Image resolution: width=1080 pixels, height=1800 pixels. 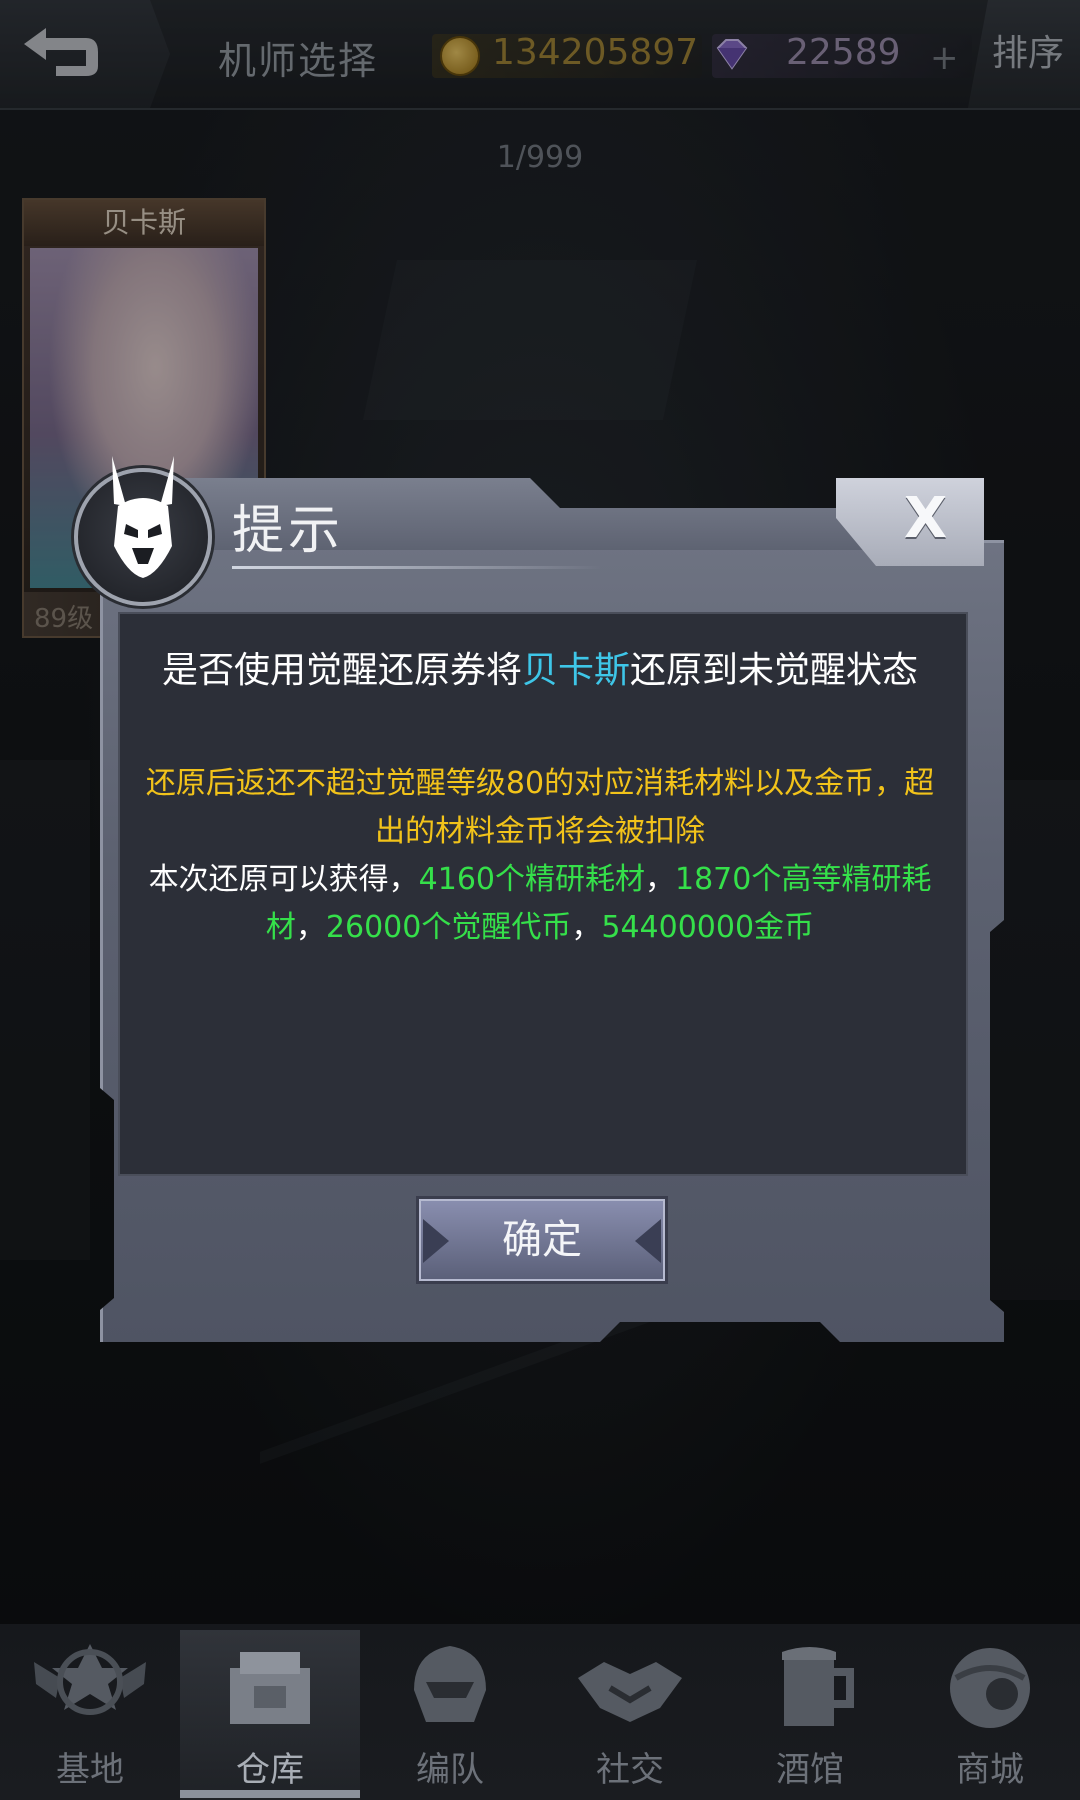 I want to click on beer-mug-icon, so click(x=818, y=1686).